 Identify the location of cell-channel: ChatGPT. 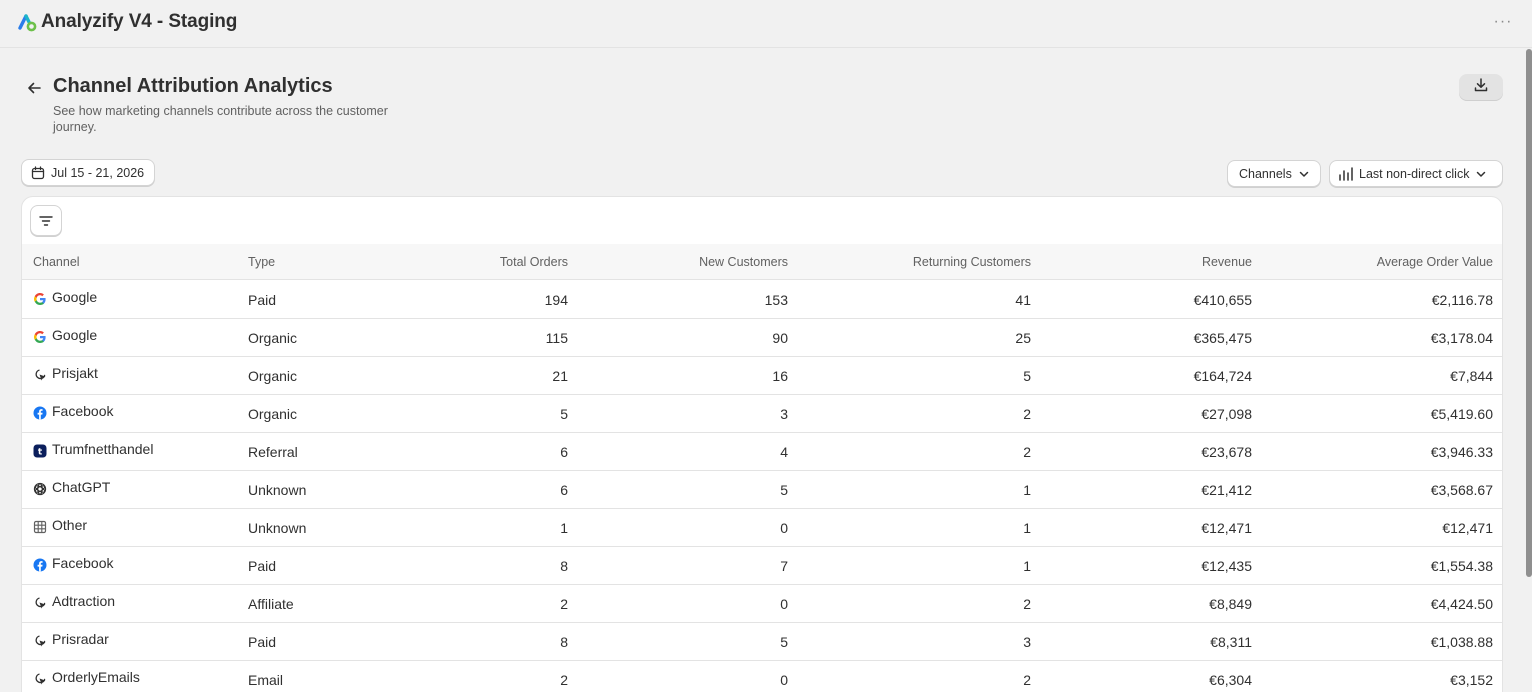
(71, 487).